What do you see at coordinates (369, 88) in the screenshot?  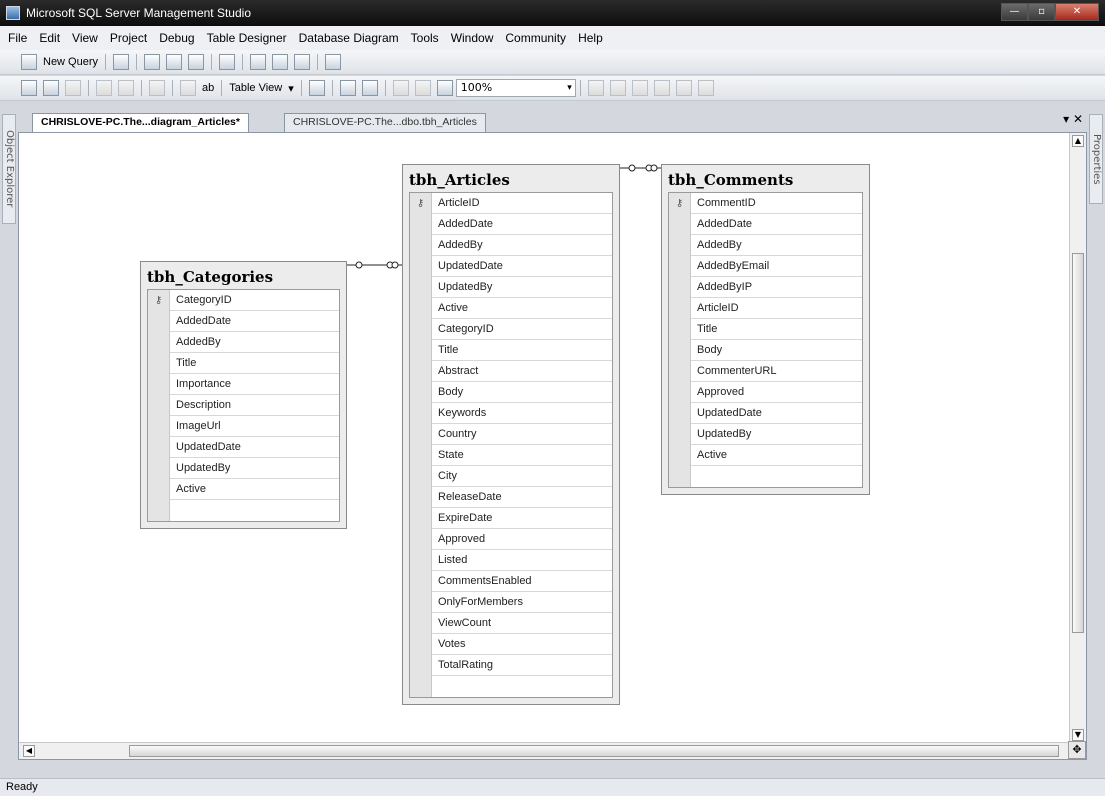 I see `arrange-selection-icon` at bounding box center [369, 88].